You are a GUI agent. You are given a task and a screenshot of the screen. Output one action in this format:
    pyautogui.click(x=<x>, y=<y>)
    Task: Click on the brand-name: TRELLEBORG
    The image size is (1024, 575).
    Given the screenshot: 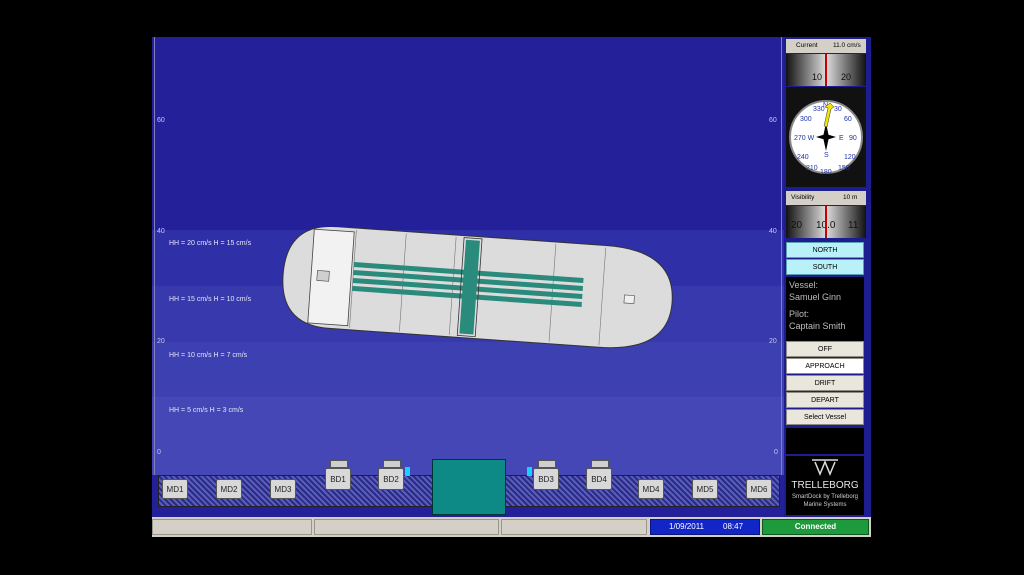 What is the action you would take?
    pyautogui.click(x=825, y=485)
    